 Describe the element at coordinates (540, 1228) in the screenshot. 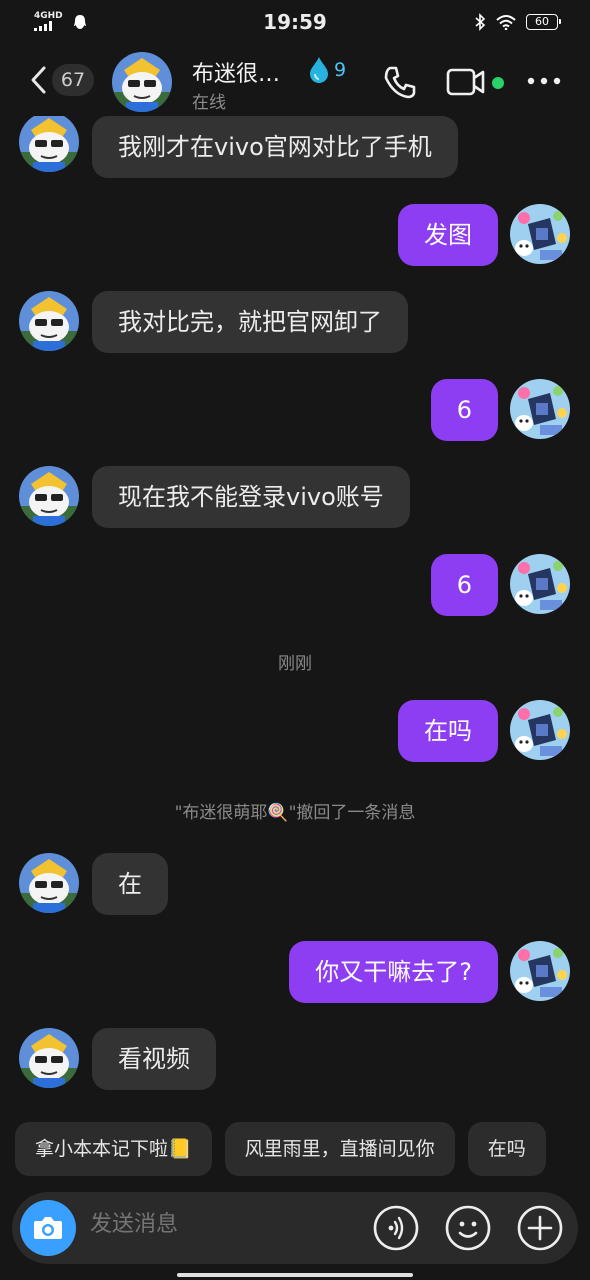

I see `add-icon` at that location.